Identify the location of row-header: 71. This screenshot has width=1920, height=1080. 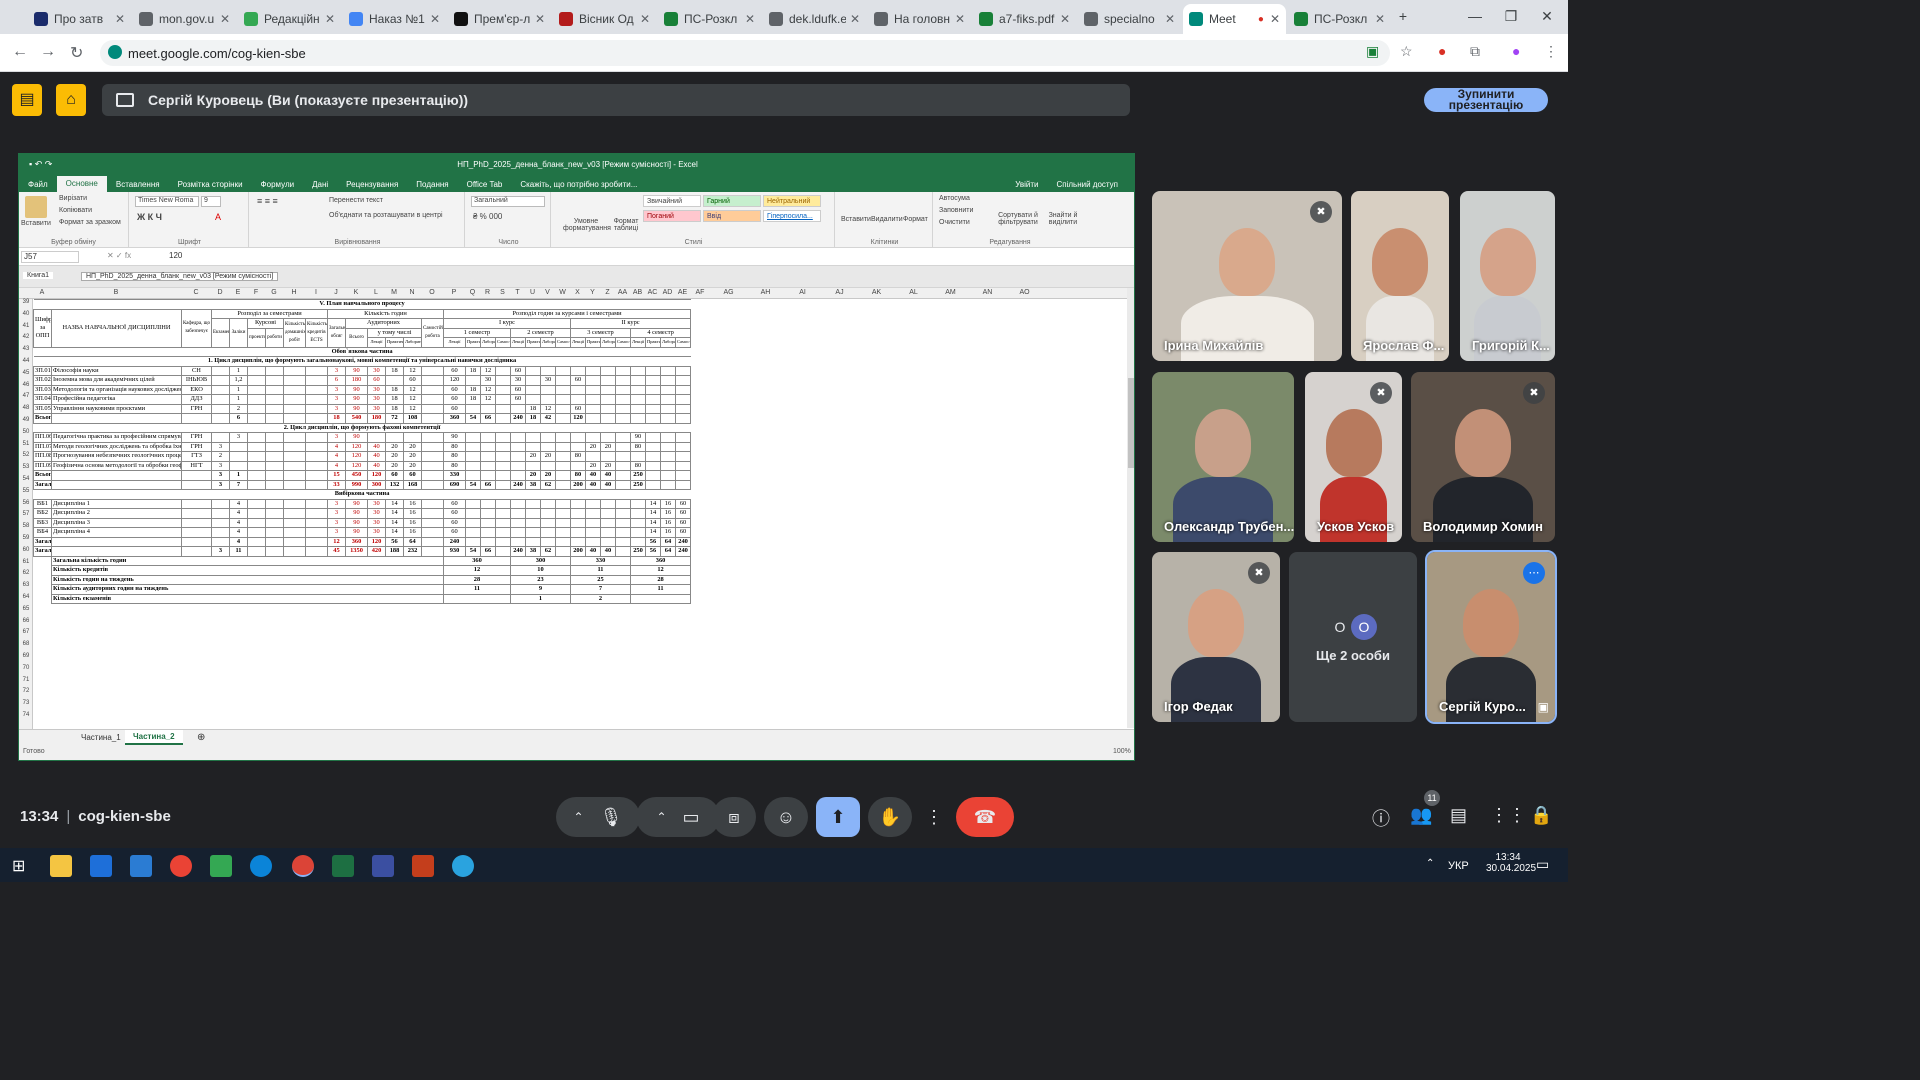
(26, 680).